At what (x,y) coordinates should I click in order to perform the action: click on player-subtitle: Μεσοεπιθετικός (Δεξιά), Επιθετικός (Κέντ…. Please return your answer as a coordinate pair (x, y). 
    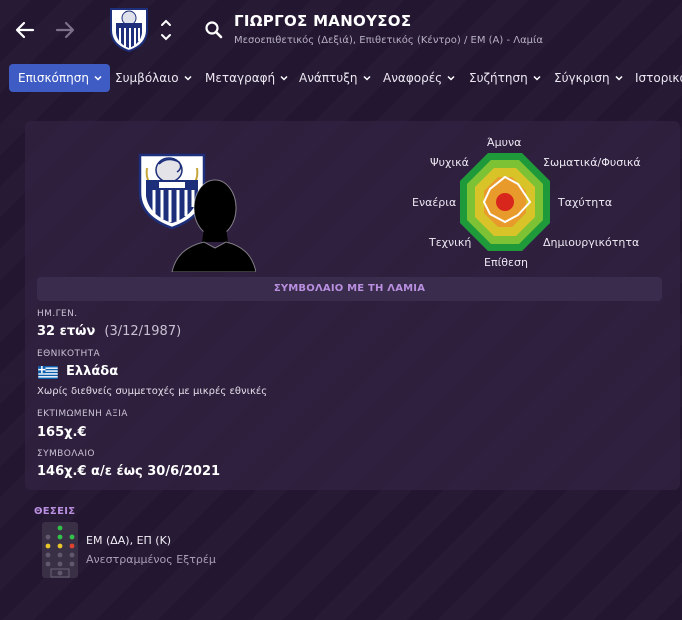
    Looking at the image, I should click on (389, 40).